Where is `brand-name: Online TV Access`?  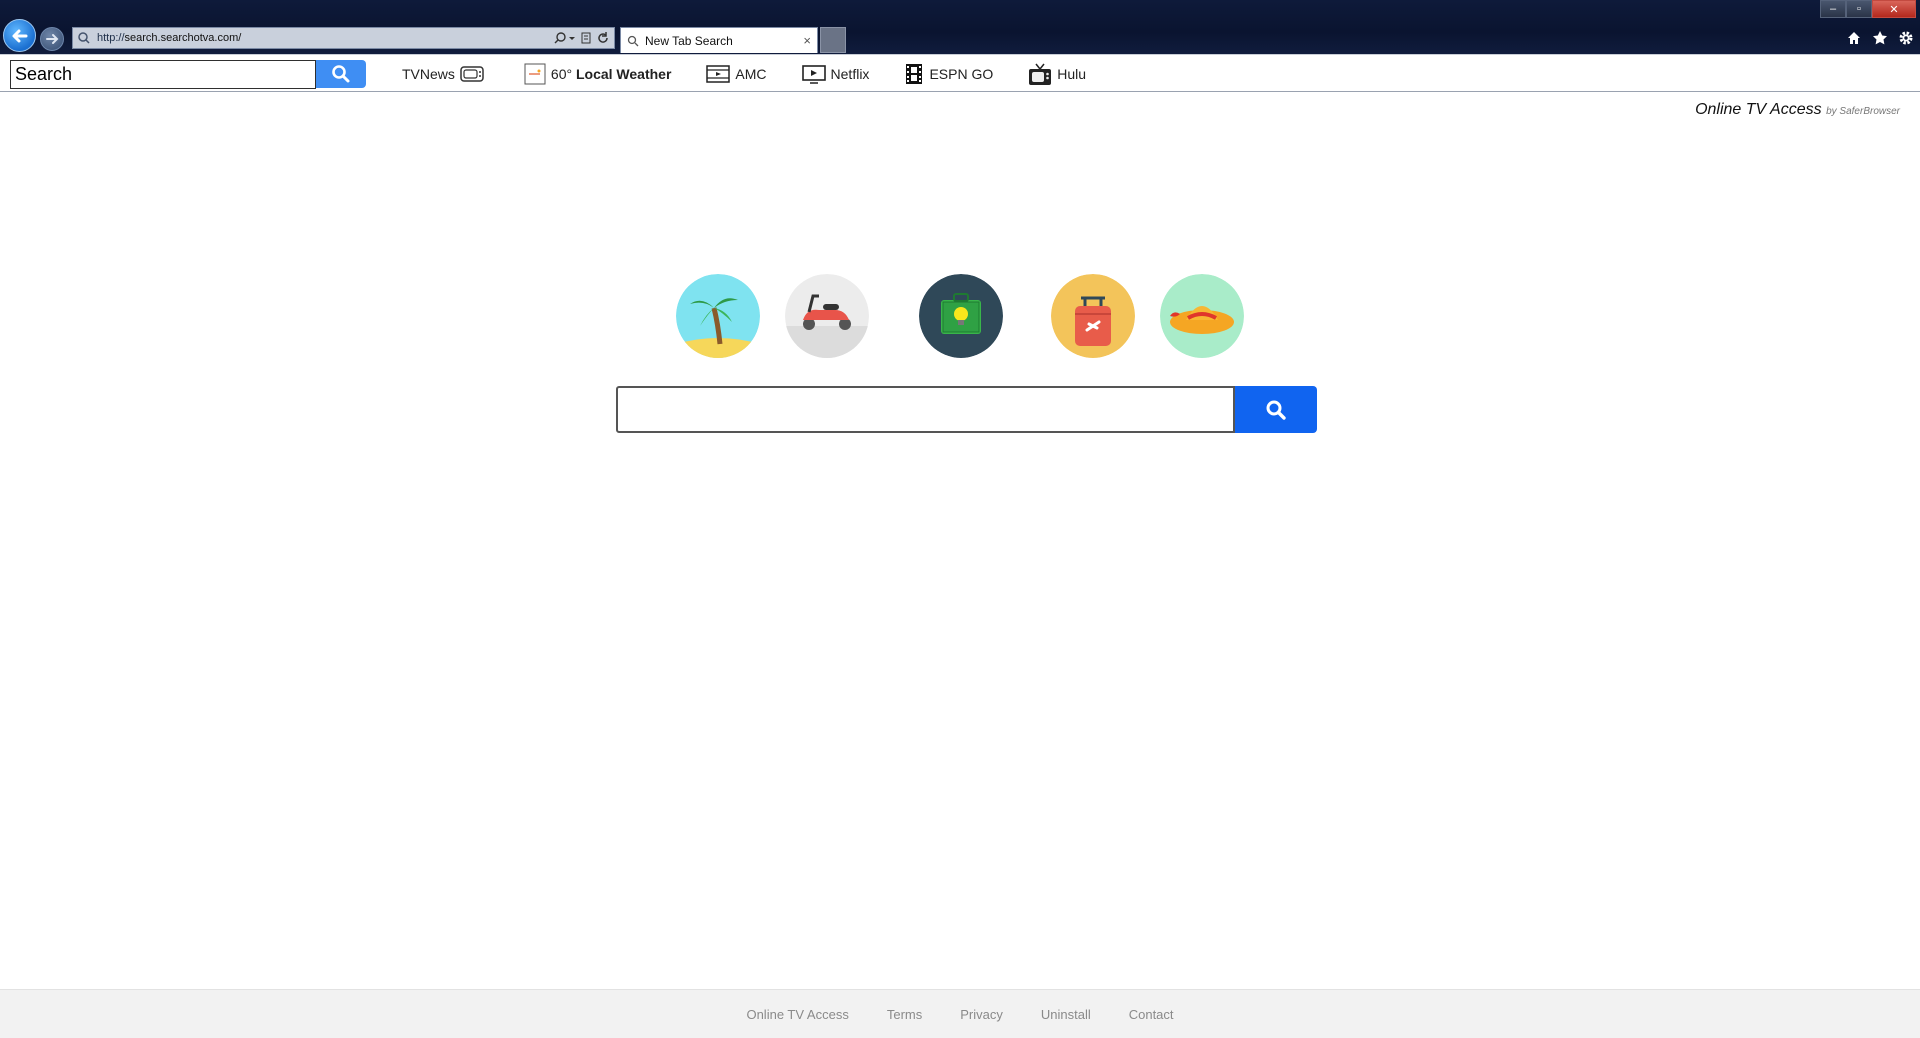
brand-name: Online TV Access is located at coordinates (1758, 109).